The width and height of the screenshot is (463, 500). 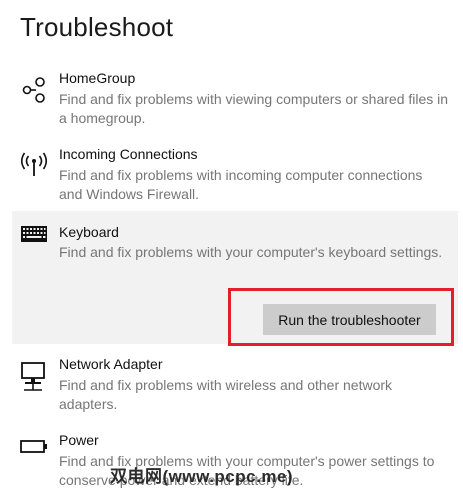 I want to click on item-name: Incoming Connections, so click(x=128, y=154).